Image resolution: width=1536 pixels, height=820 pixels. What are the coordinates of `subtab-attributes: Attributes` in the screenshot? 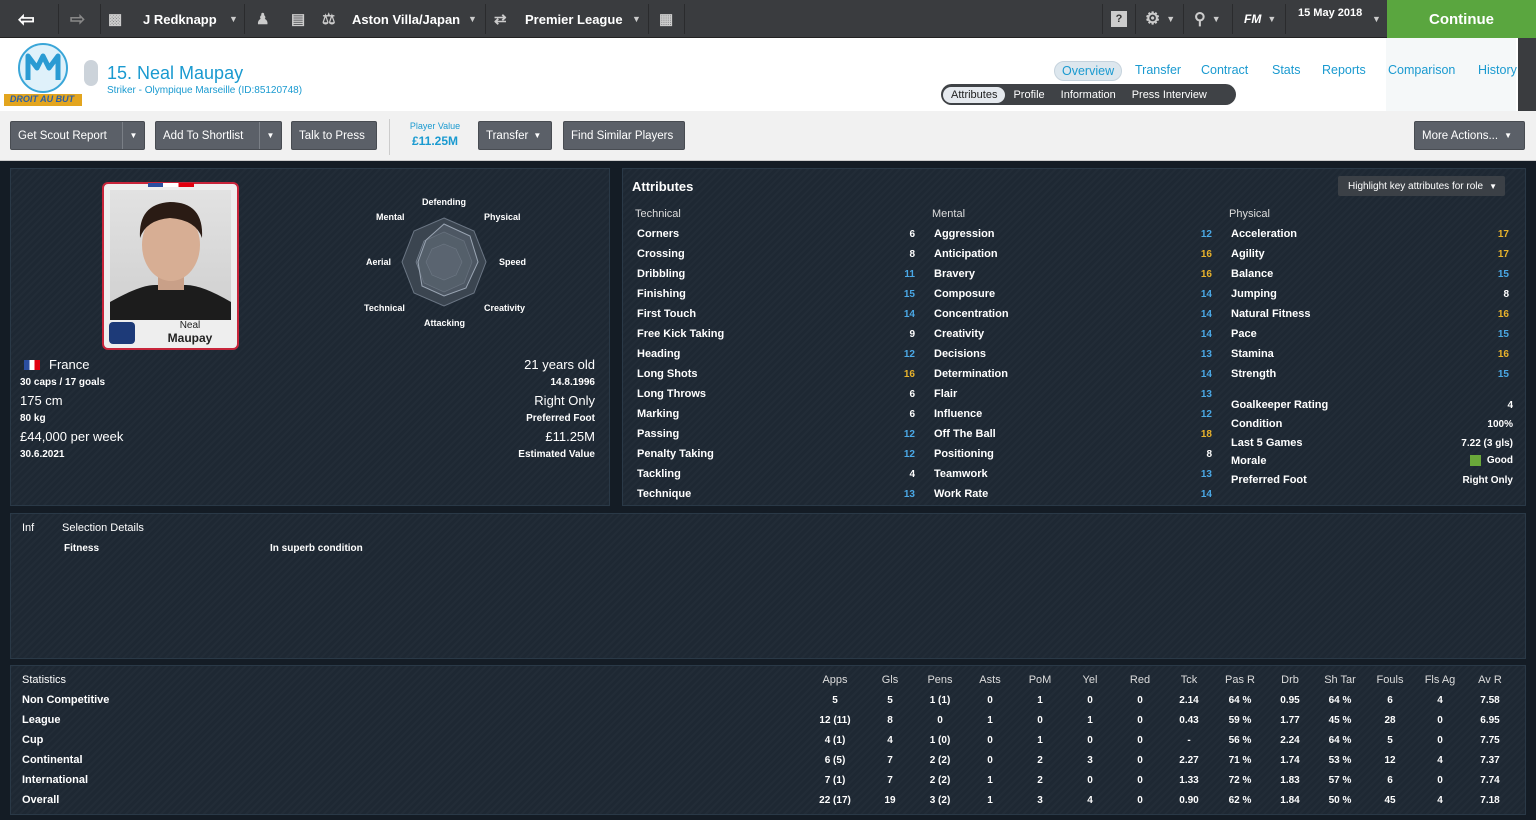 It's located at (974, 94).